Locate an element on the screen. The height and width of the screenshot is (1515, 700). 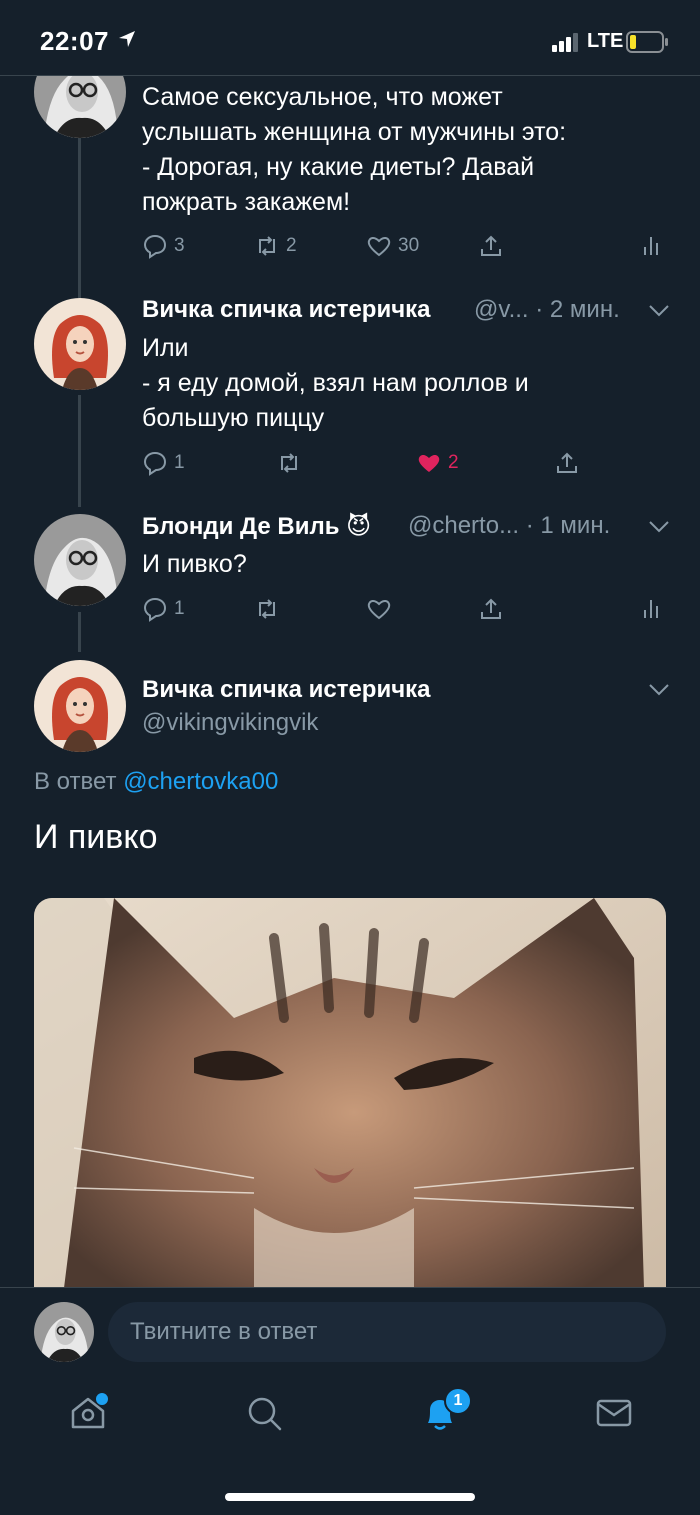
like-button: 2 is located at coordinates (437, 463).